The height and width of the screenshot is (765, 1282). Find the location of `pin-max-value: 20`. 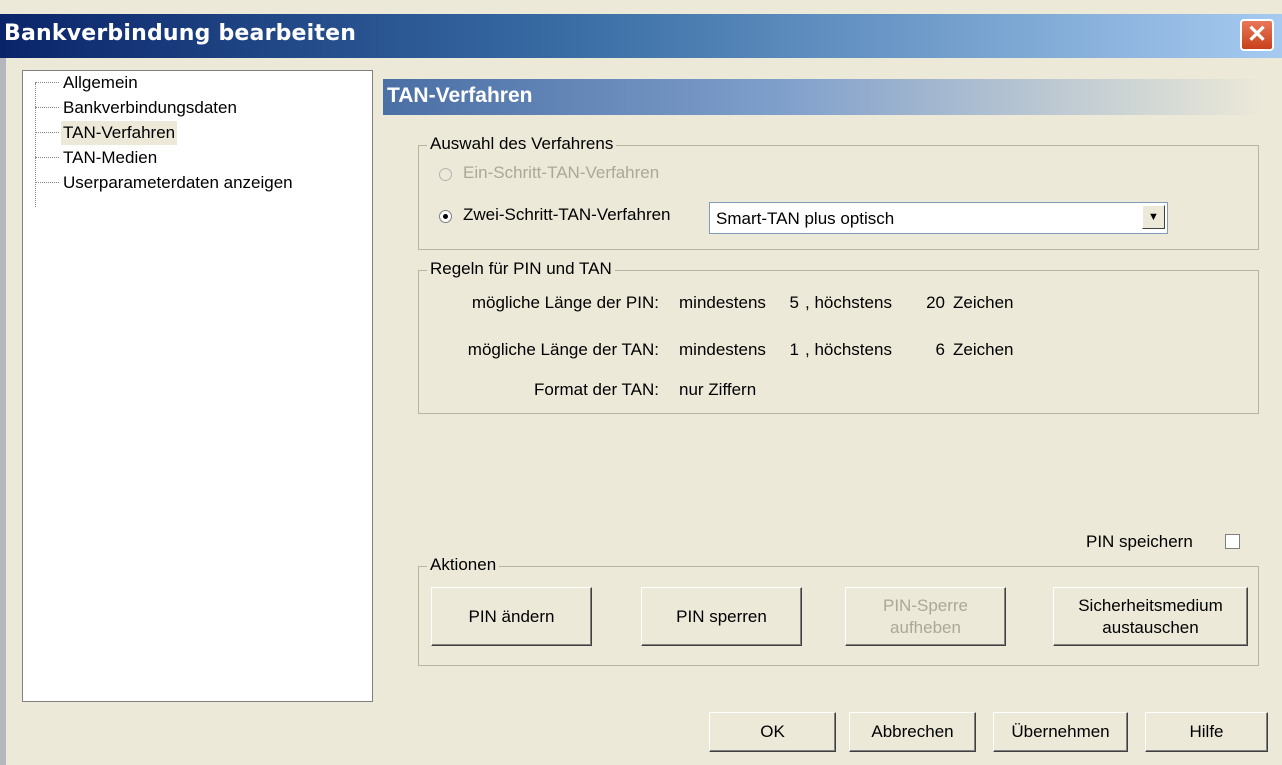

pin-max-value: 20 is located at coordinates (935, 302).